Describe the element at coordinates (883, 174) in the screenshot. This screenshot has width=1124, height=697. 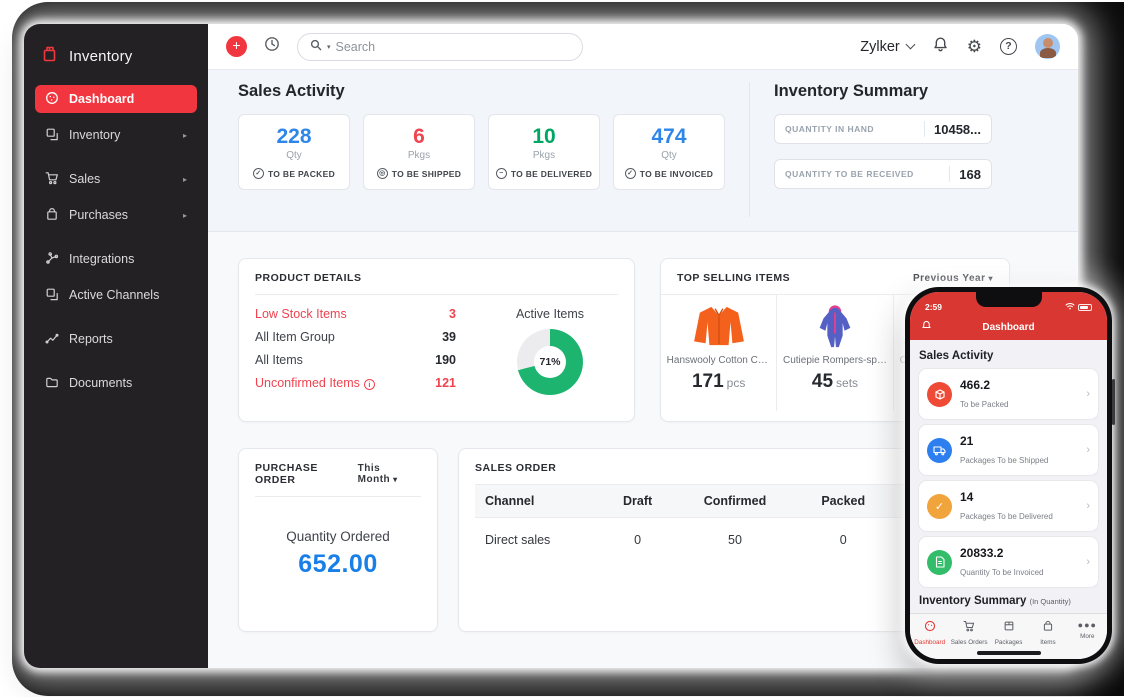
I see `quantity-to-be-received-pill: QUANTITY TO BE RECEIVED 168` at that location.